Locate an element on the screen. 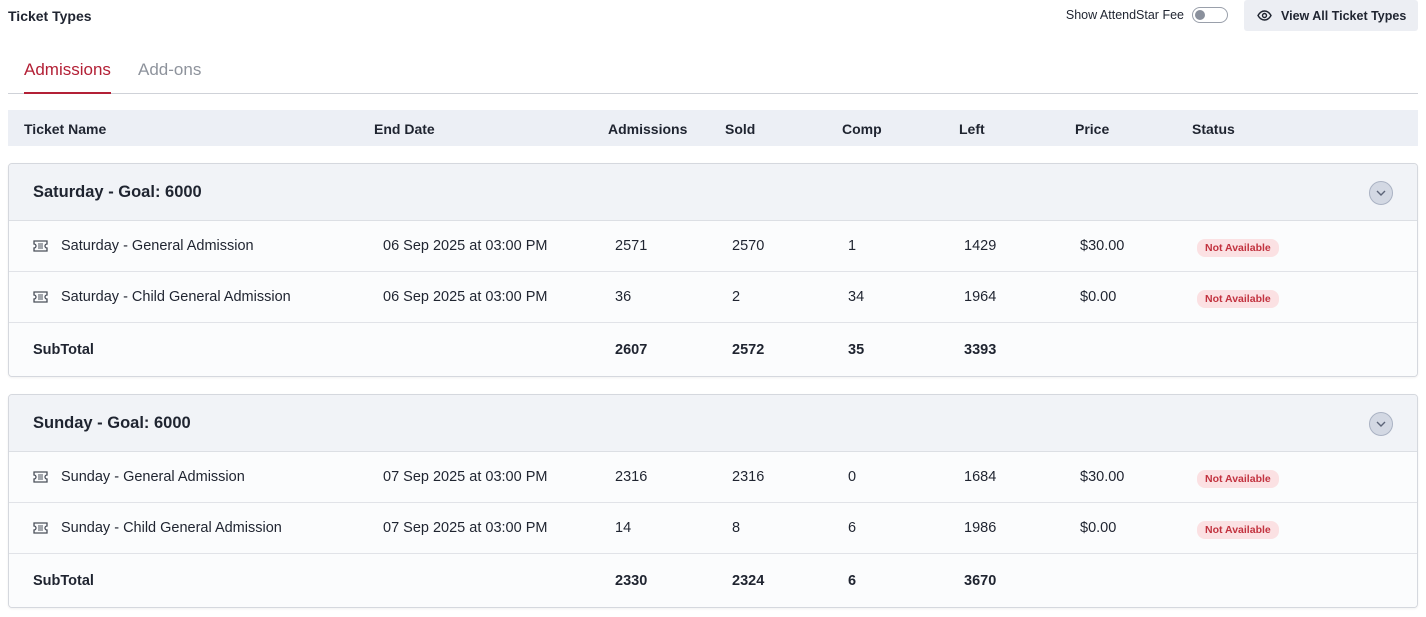  subtotal-admissions: 2330 is located at coordinates (631, 581).